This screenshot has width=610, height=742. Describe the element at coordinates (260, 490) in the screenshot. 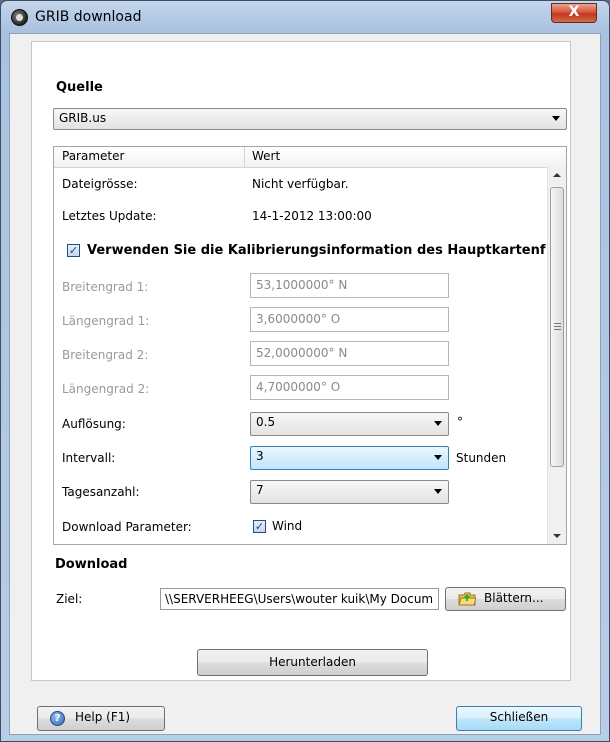

I see `days-select-value: 7` at that location.